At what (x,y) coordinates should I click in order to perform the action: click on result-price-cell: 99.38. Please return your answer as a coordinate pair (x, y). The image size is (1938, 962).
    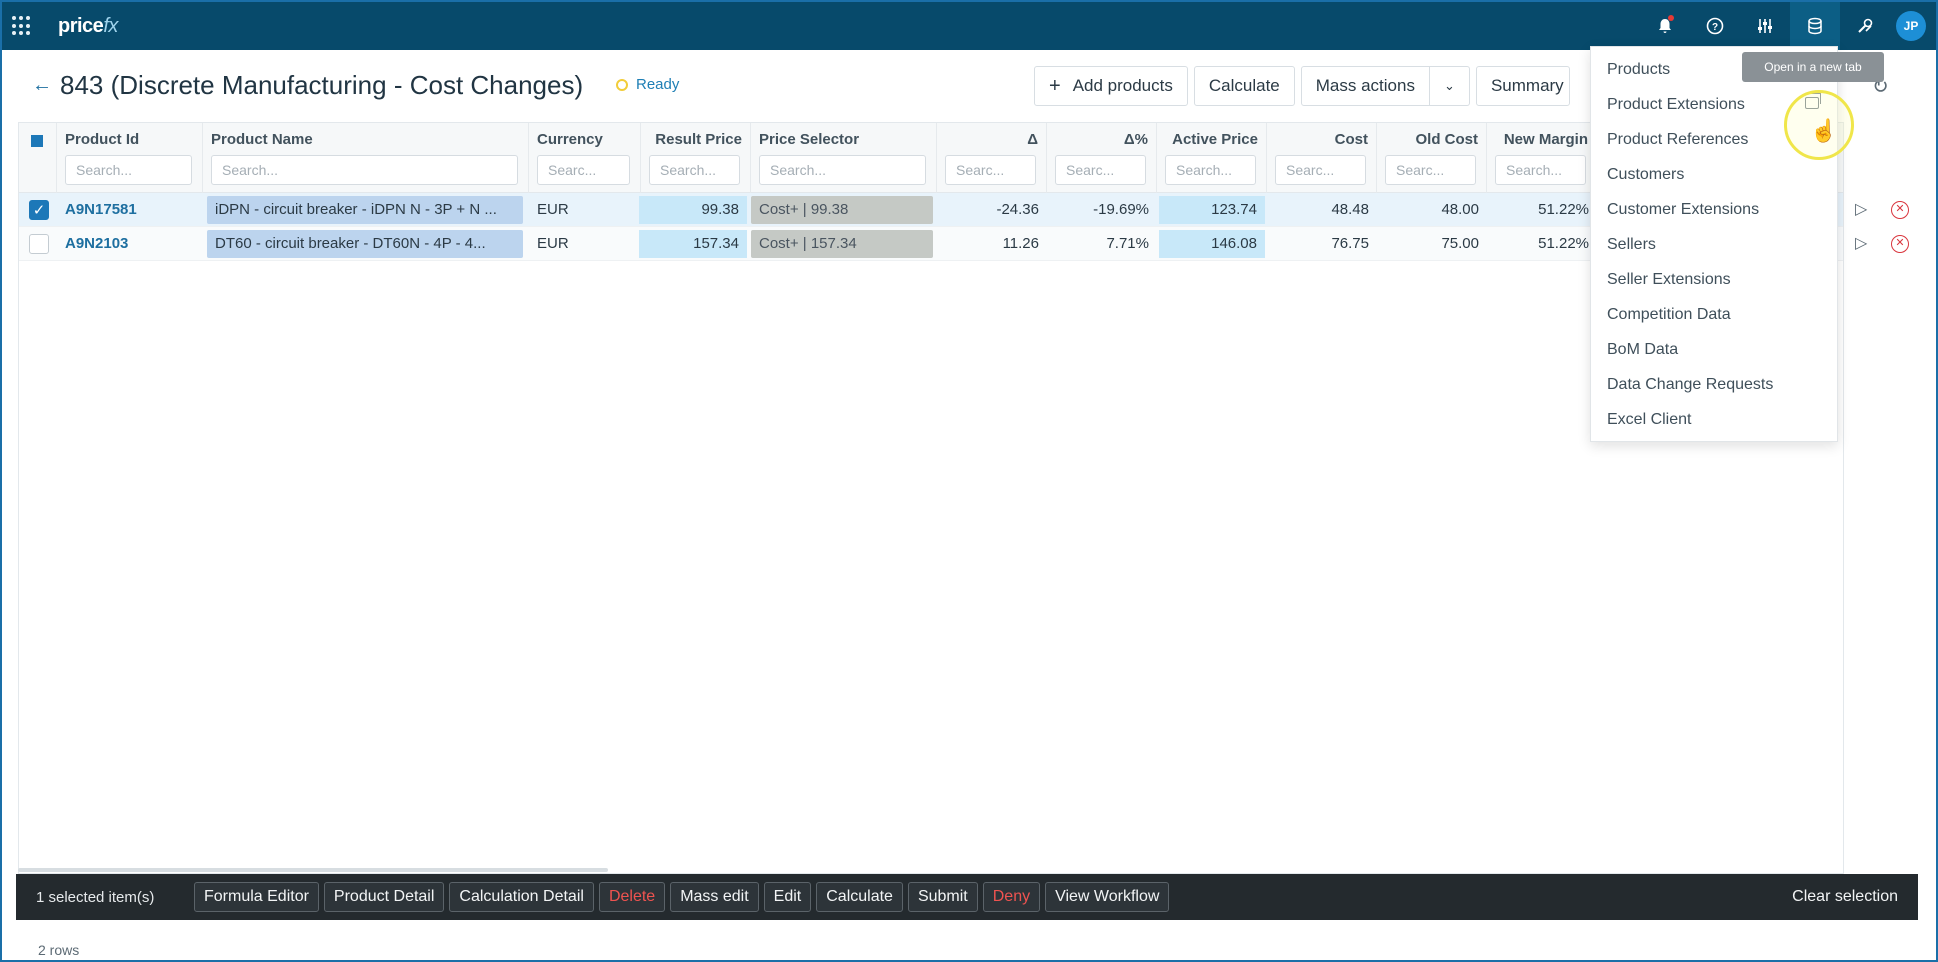
    Looking at the image, I should click on (693, 210).